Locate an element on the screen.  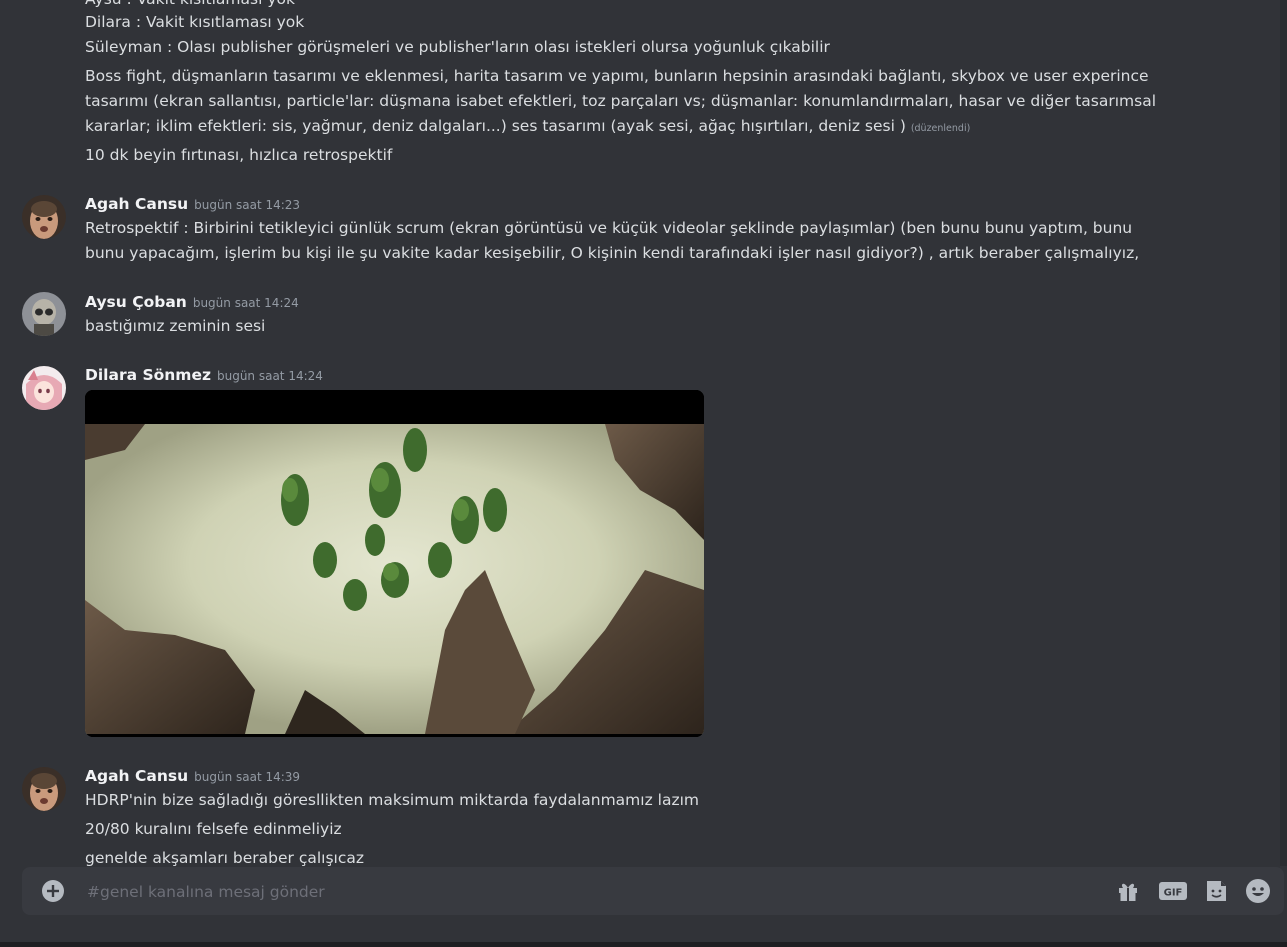
author-name: Aysu Çoban is located at coordinates (136, 302).